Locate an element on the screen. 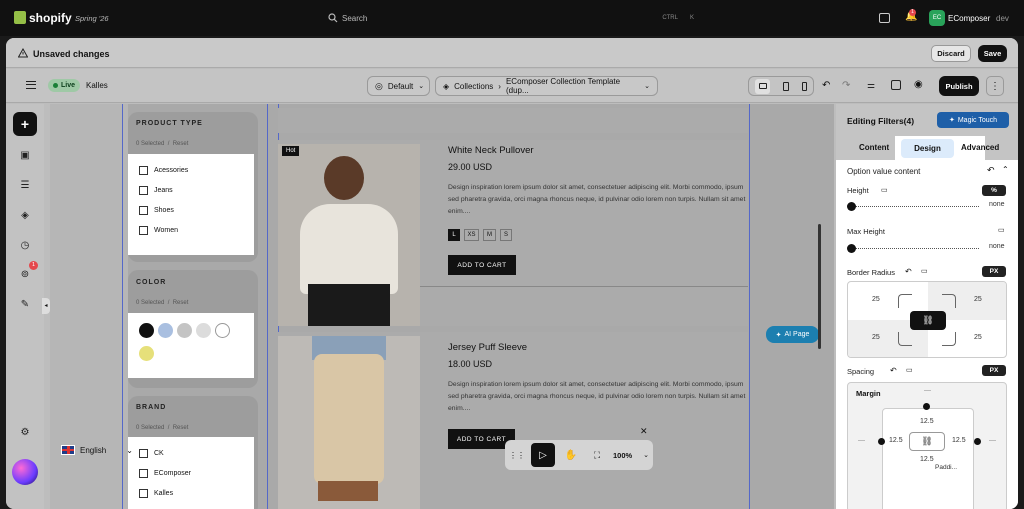 The image size is (1024, 509). size-option: XS is located at coordinates (471, 235).